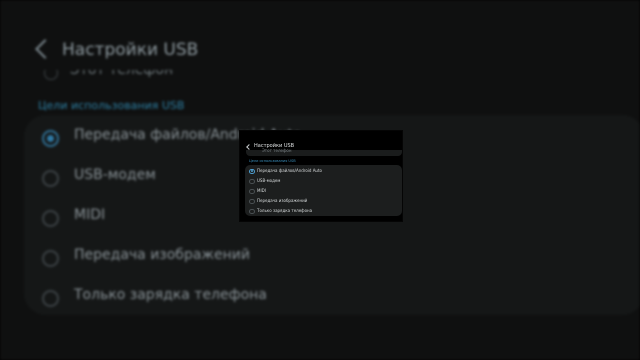 The width and height of the screenshot is (640, 360). What do you see at coordinates (323, 181) in the screenshot?
I see `option-usb-modem: USB-модем` at bounding box center [323, 181].